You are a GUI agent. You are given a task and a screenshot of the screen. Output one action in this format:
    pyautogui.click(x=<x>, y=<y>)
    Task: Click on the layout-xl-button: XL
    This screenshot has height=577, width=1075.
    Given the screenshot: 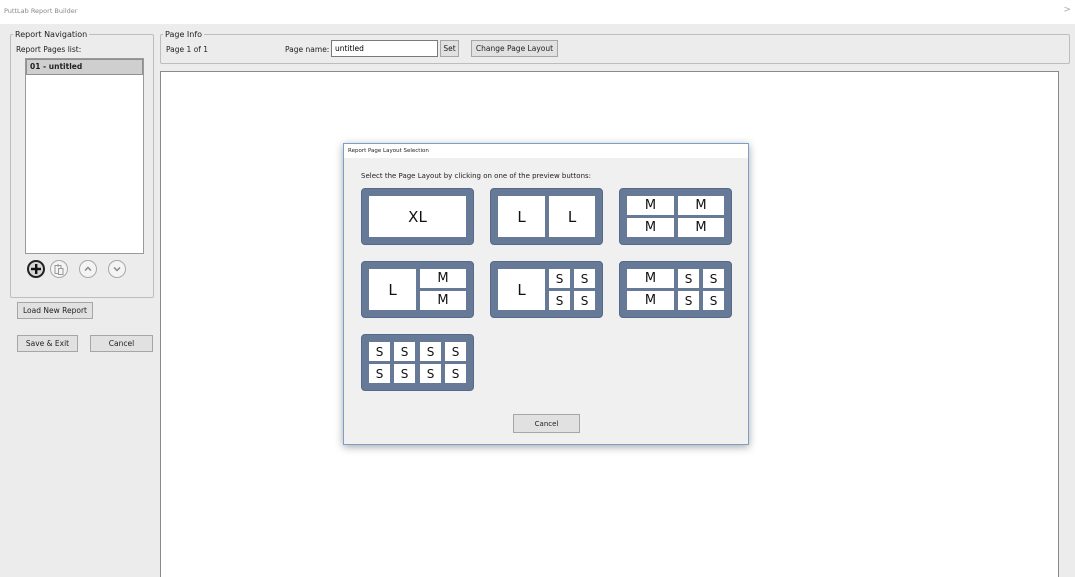 What is the action you would take?
    pyautogui.click(x=417, y=216)
    